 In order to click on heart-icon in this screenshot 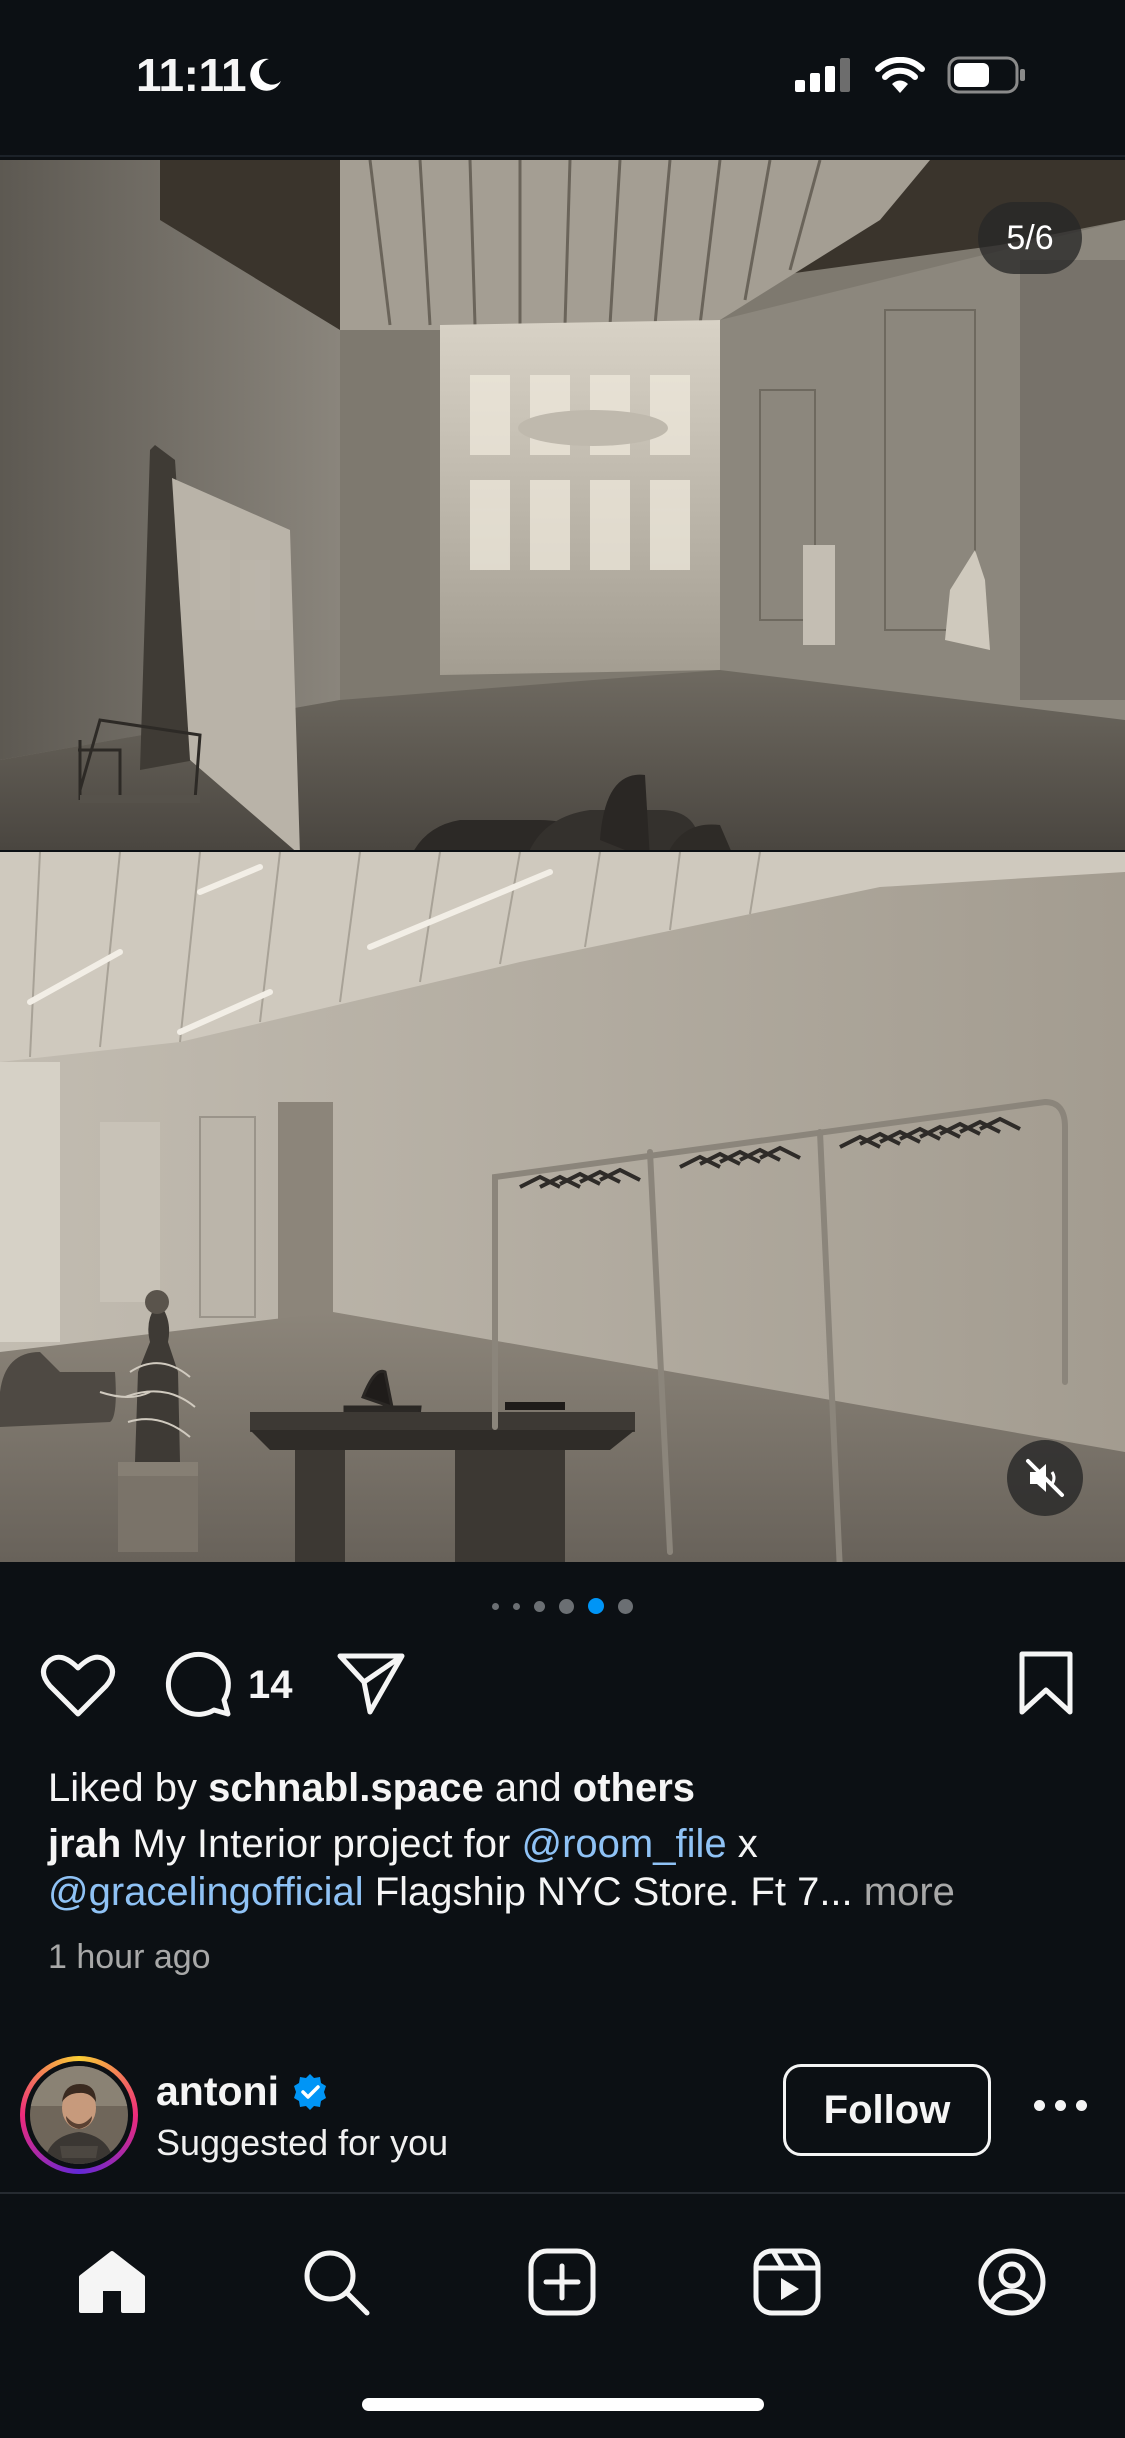, I will do `click(78, 1685)`.